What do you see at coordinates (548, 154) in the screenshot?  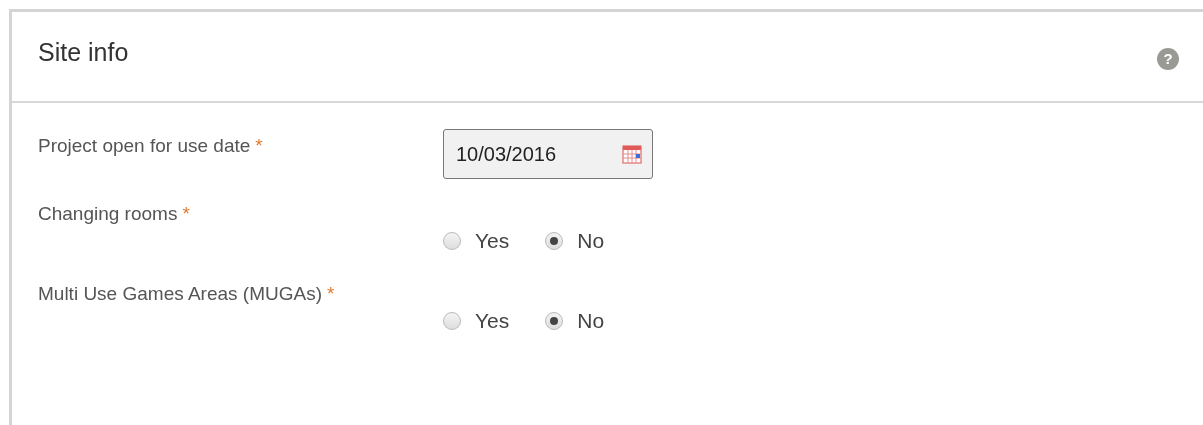 I see `date-field: 10/03/2016` at bounding box center [548, 154].